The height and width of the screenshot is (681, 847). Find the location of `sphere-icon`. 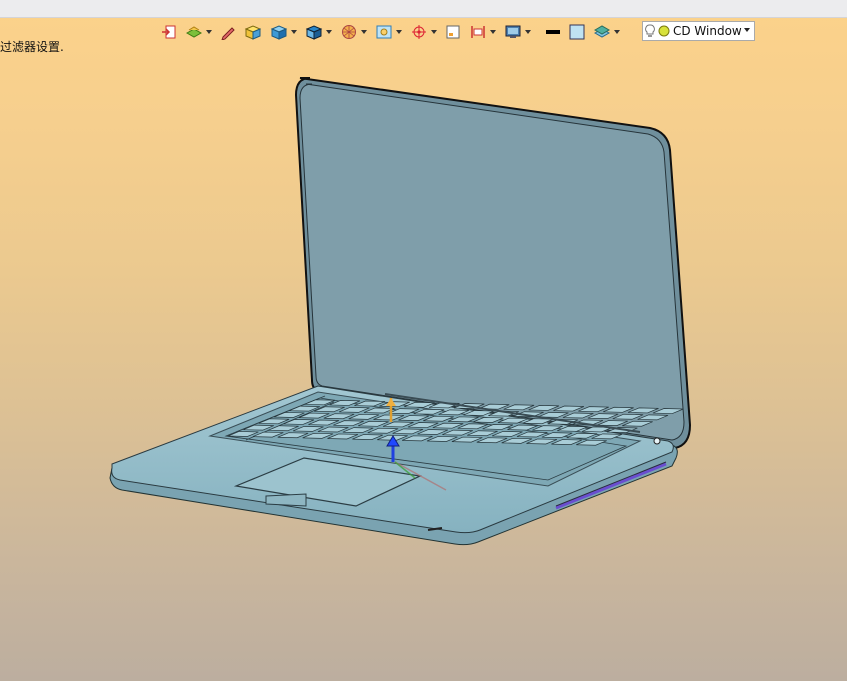

sphere-icon is located at coordinates (353, 32).